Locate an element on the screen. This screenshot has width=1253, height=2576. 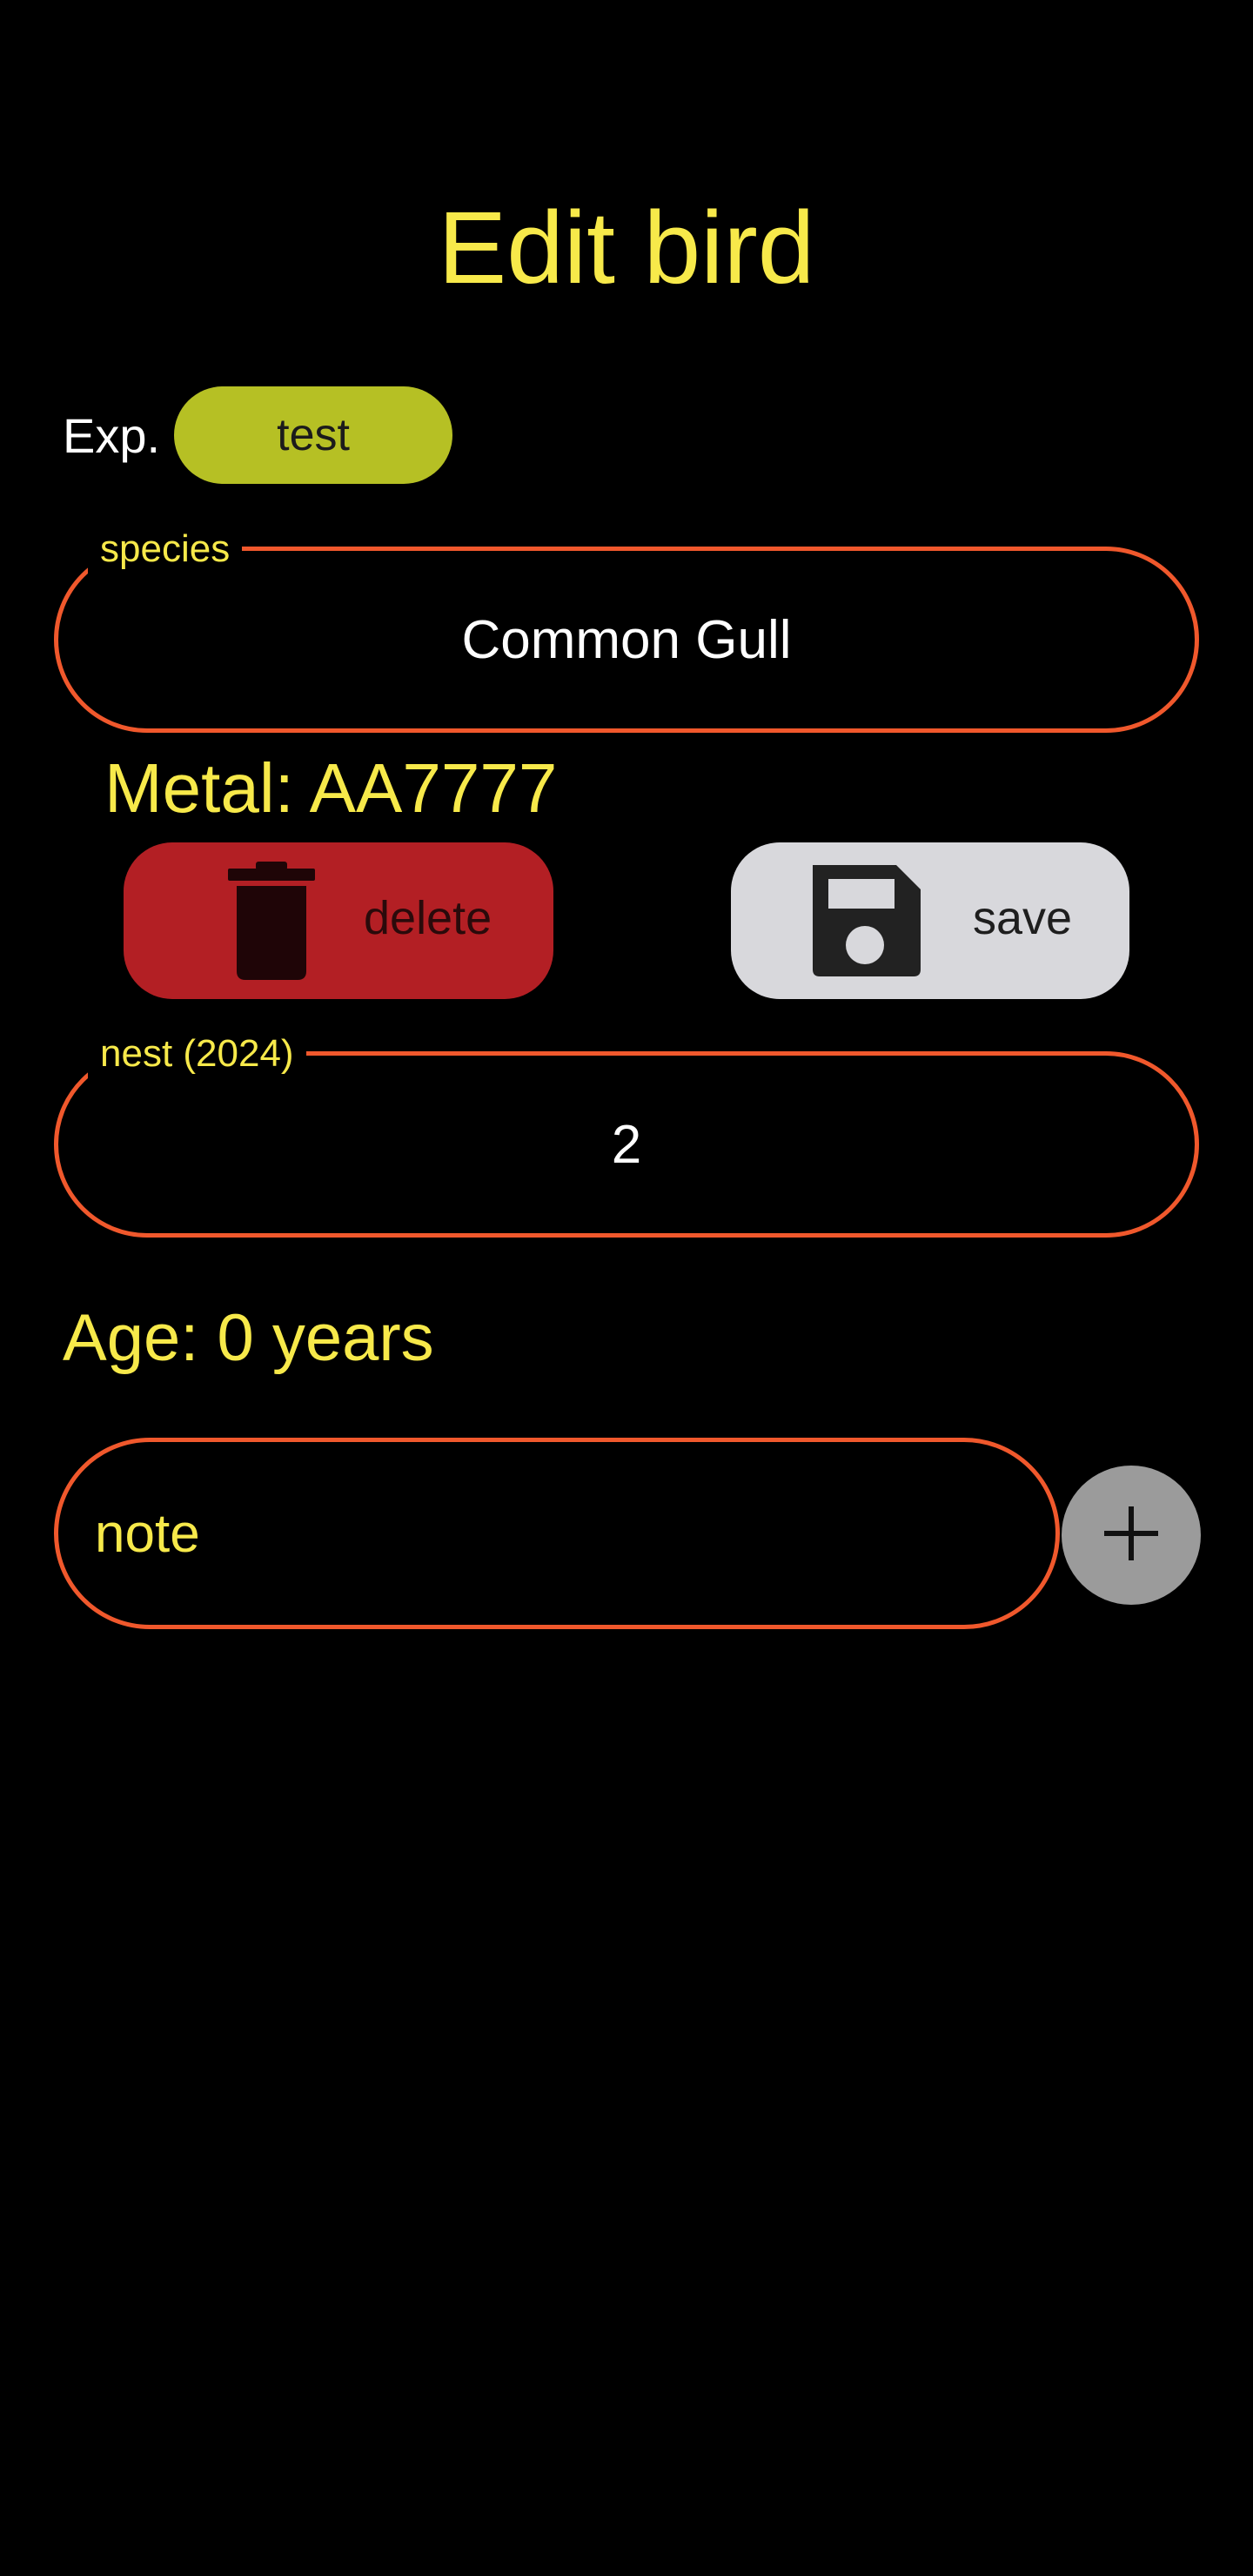
note-placeholder: note is located at coordinates (147, 1534).